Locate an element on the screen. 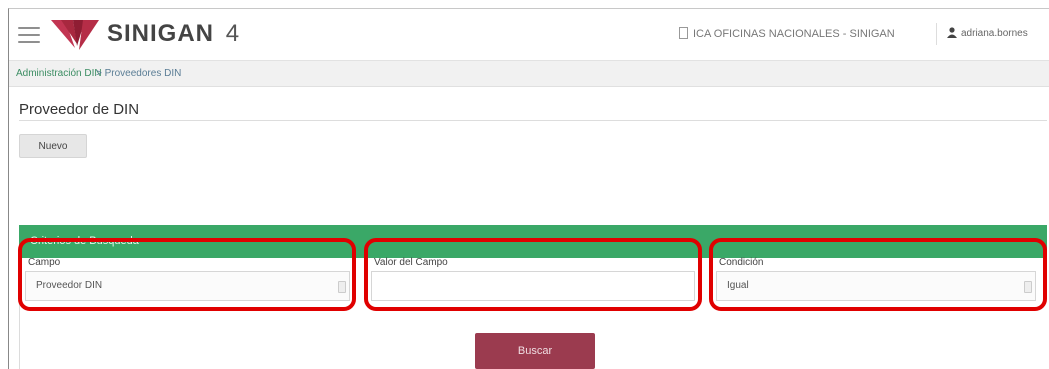  app-brand: SINIGAN 4 is located at coordinates (173, 34).